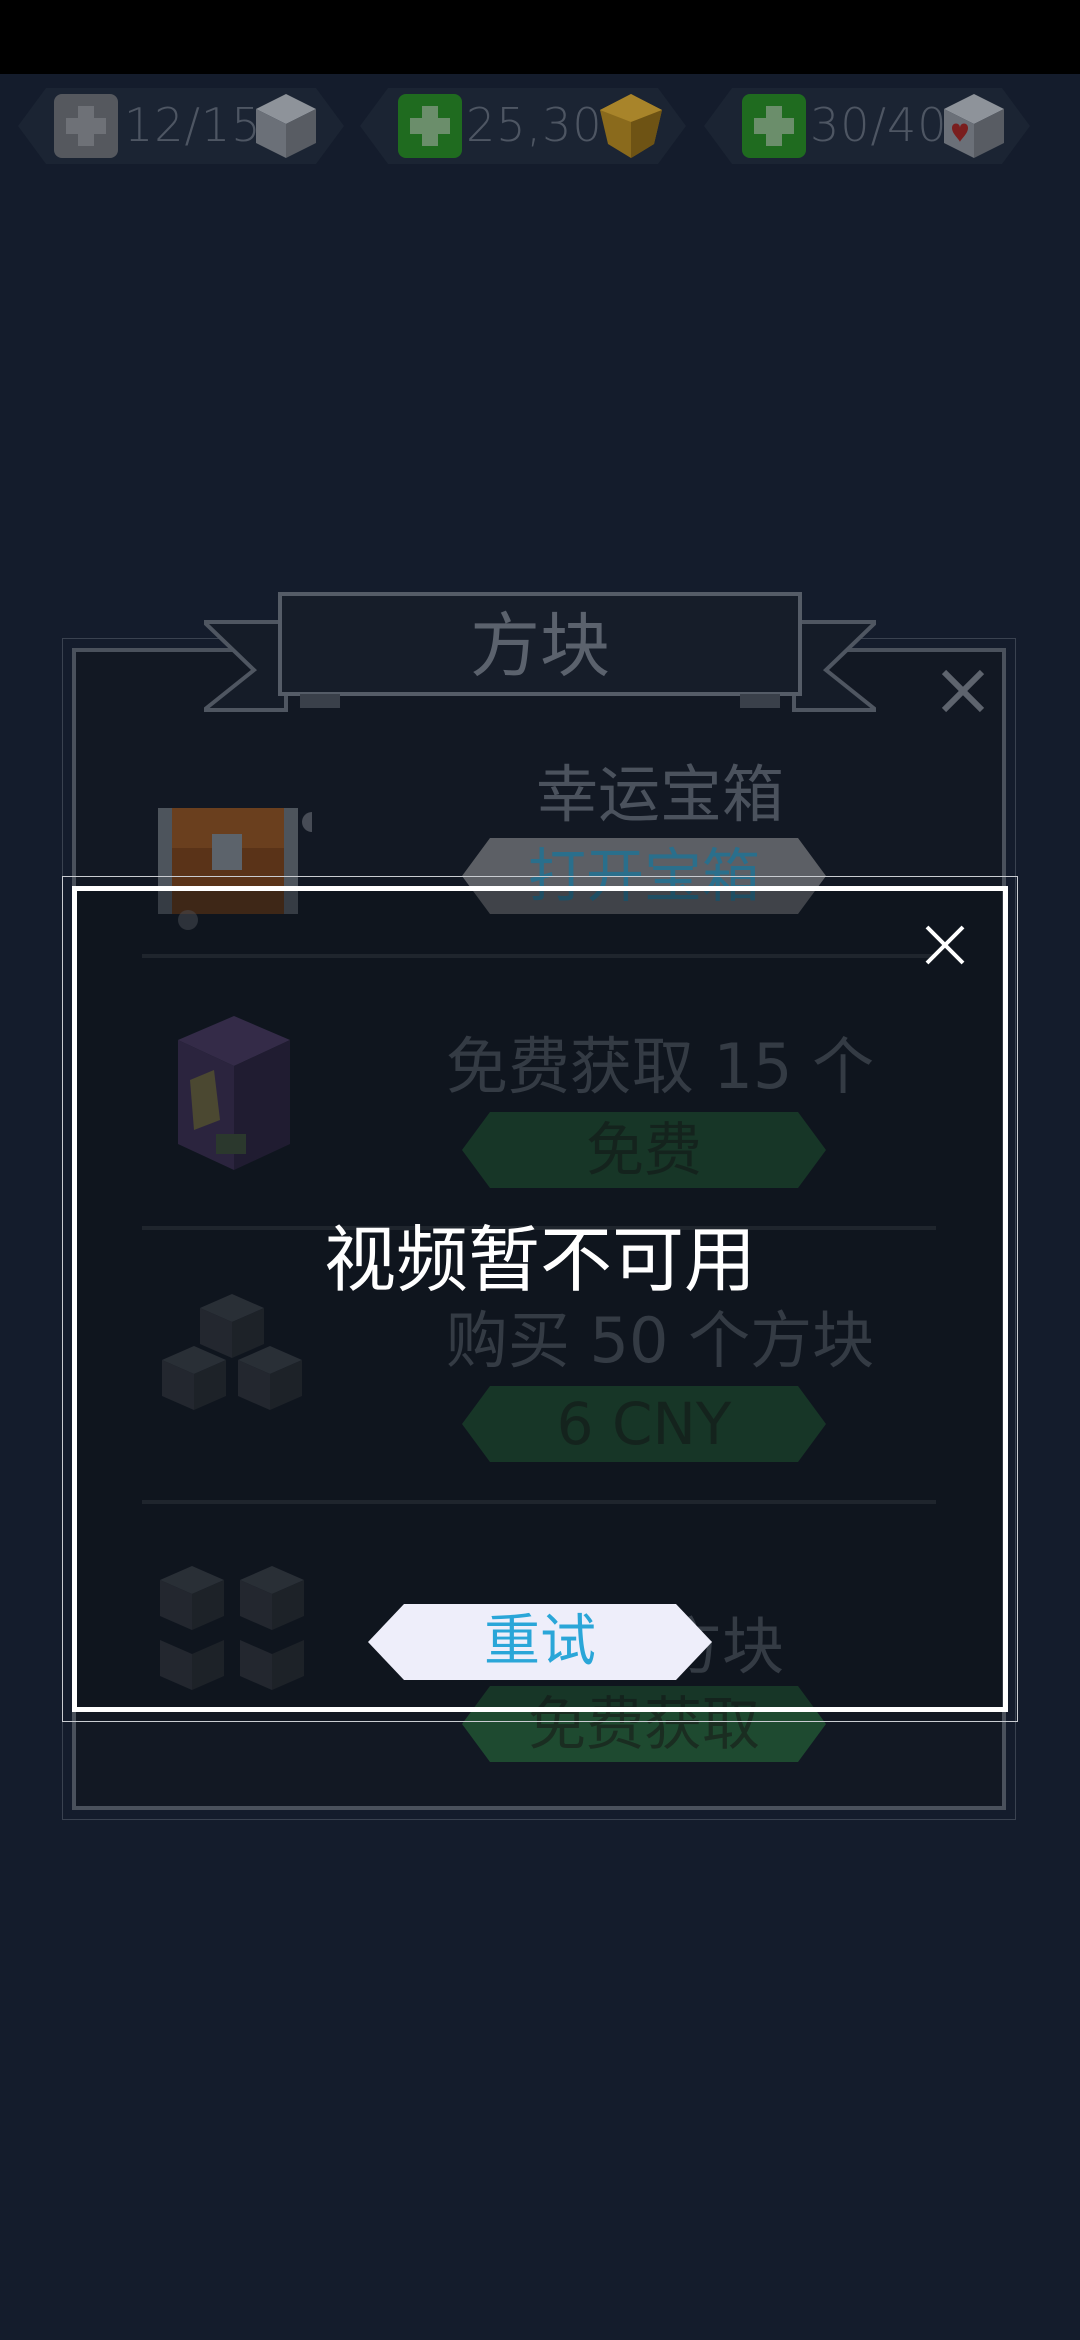  Describe the element at coordinates (540, 646) in the screenshot. I see `store-title: 方块` at that location.